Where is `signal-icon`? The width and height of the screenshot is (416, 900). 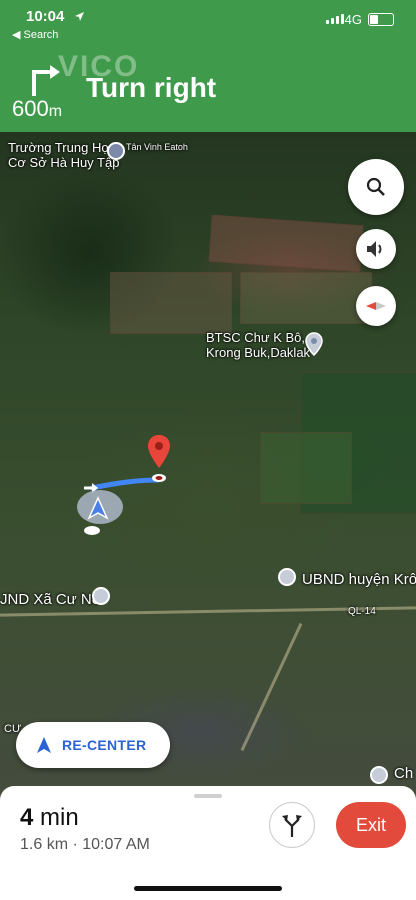 signal-icon is located at coordinates (335, 19).